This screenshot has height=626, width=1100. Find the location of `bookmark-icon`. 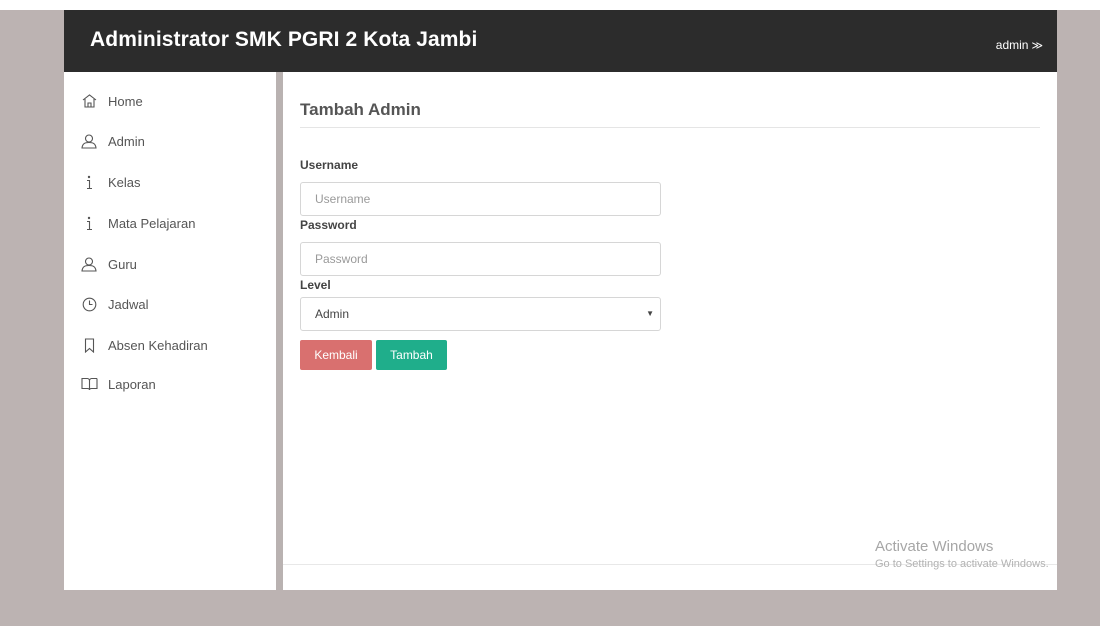

bookmark-icon is located at coordinates (89, 345).